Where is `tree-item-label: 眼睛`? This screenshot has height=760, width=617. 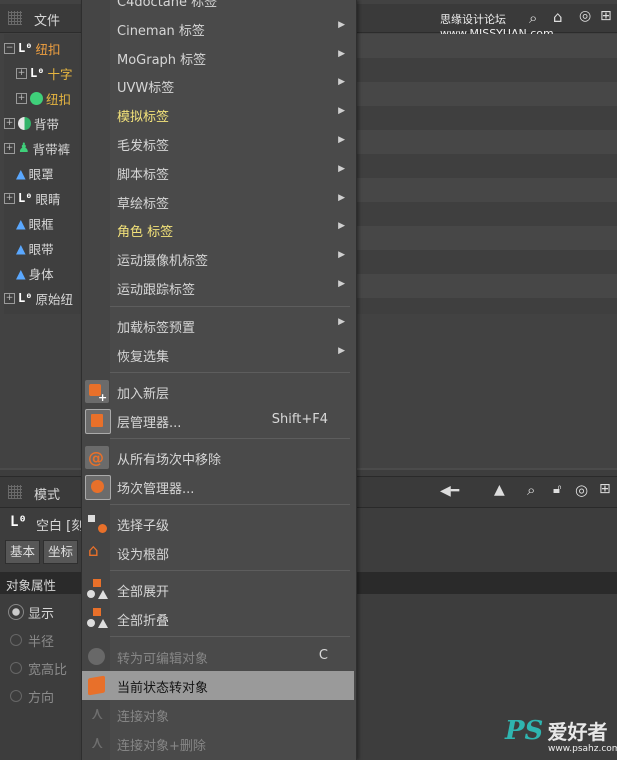
tree-item-label: 眼睛 is located at coordinates (48, 199).